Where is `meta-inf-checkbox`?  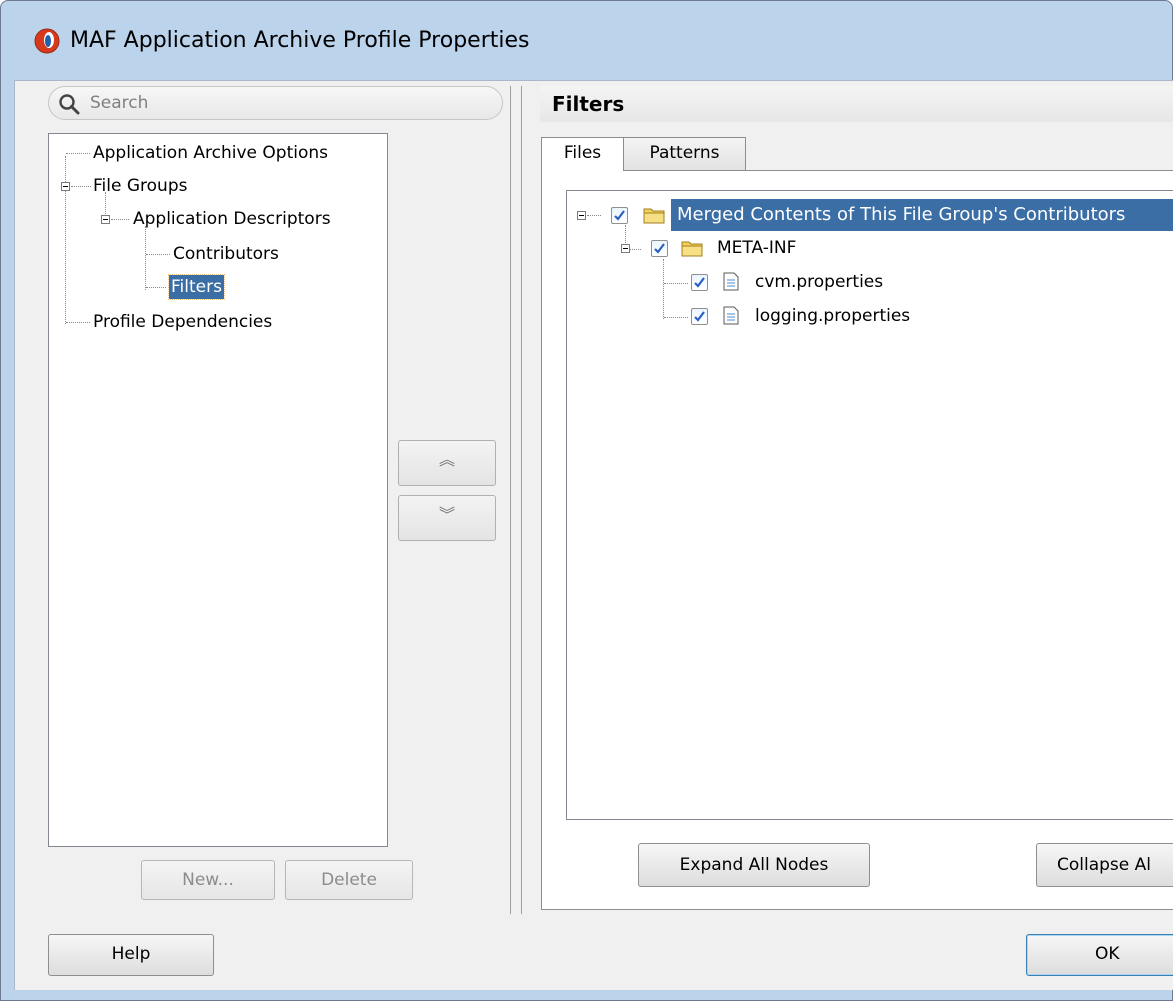
meta-inf-checkbox is located at coordinates (659, 248).